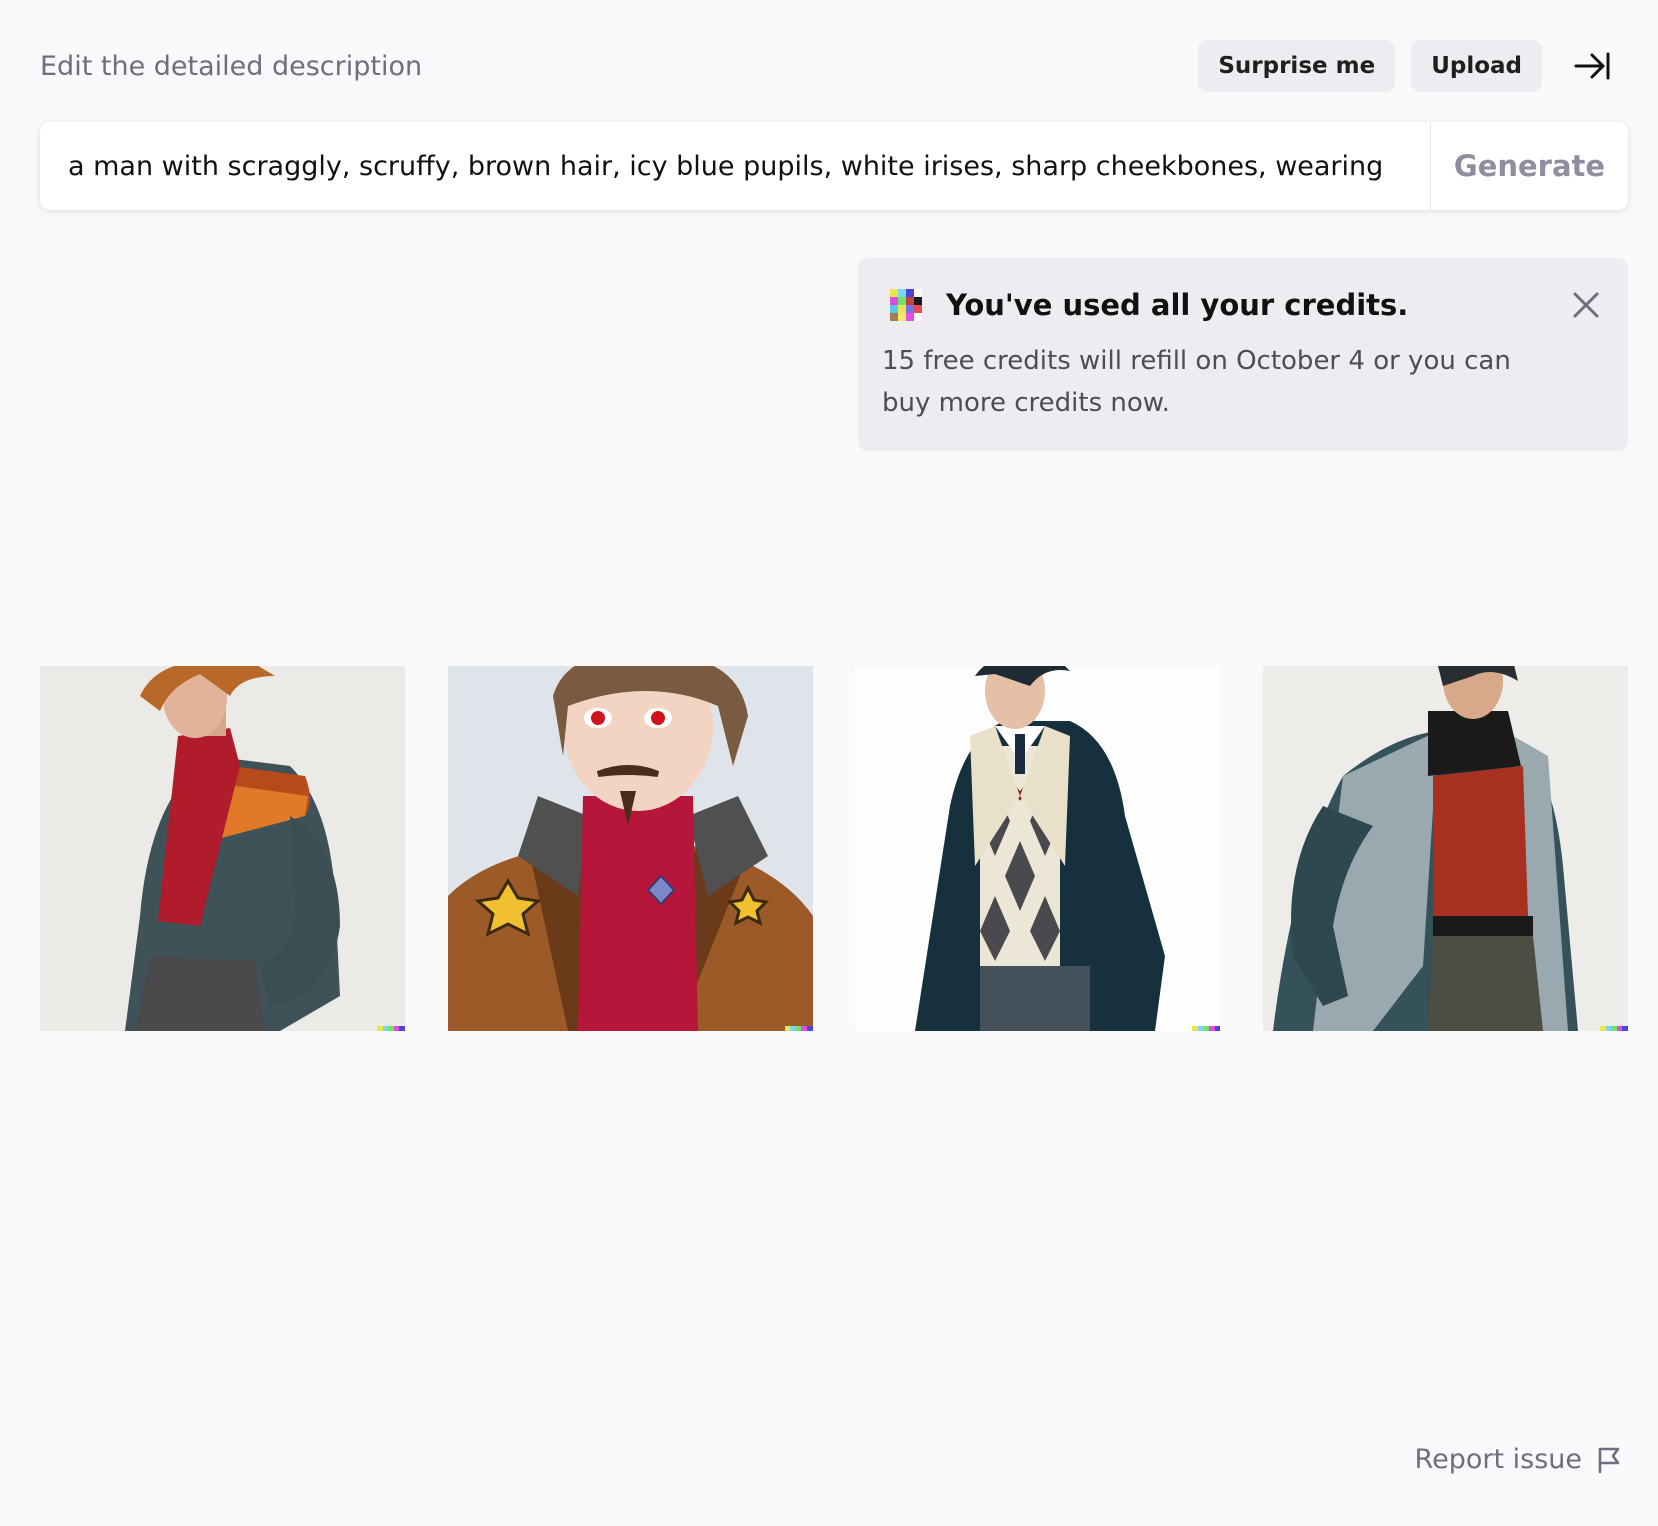  What do you see at coordinates (1529, 166) in the screenshot?
I see `generate-button: Generate` at bounding box center [1529, 166].